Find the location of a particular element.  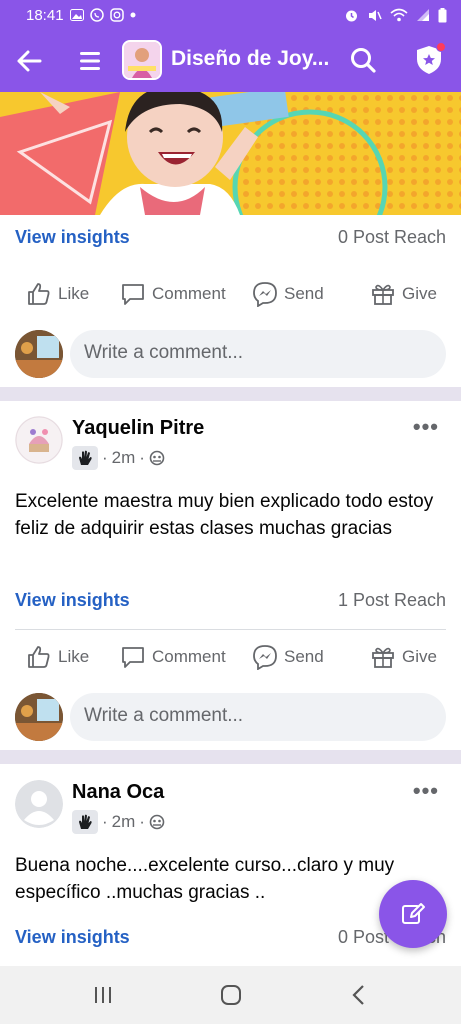

post-reach: 1 Post Reach is located at coordinates (391, 600).